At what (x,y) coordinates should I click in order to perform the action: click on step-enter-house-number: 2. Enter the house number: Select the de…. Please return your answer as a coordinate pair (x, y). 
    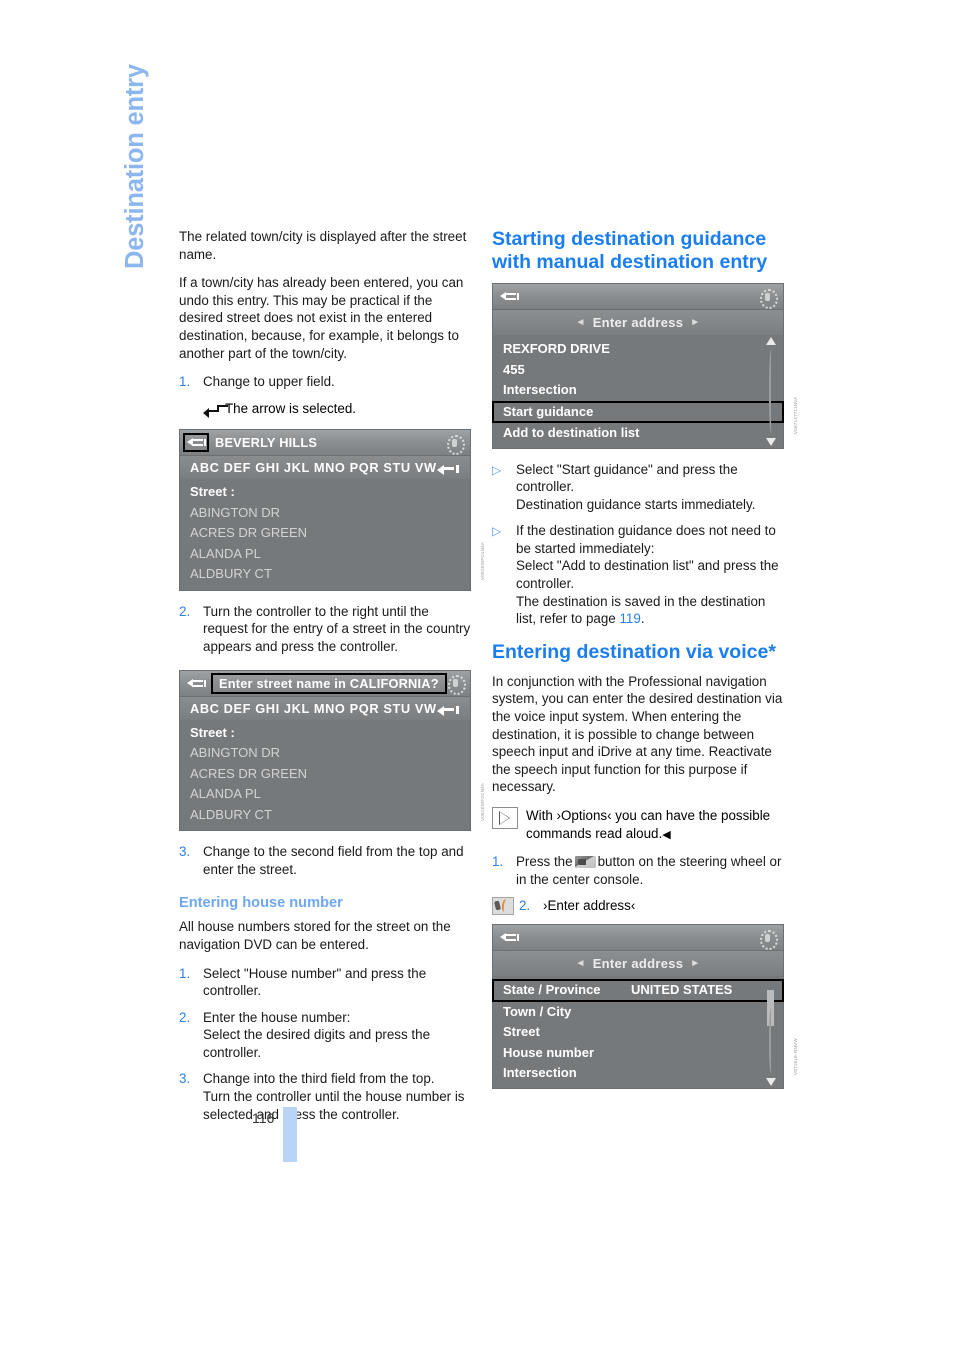
    Looking at the image, I should click on (326, 1035).